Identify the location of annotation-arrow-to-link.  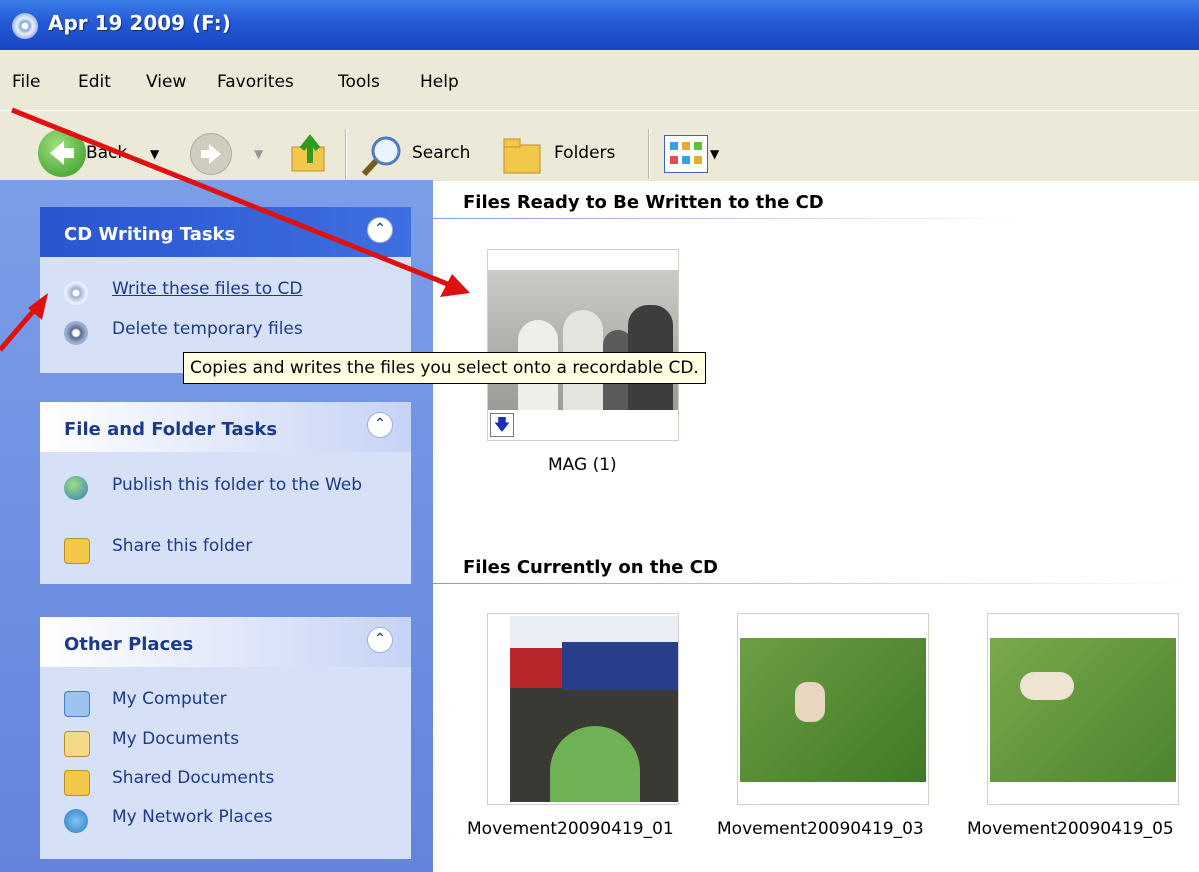
(19, 329).